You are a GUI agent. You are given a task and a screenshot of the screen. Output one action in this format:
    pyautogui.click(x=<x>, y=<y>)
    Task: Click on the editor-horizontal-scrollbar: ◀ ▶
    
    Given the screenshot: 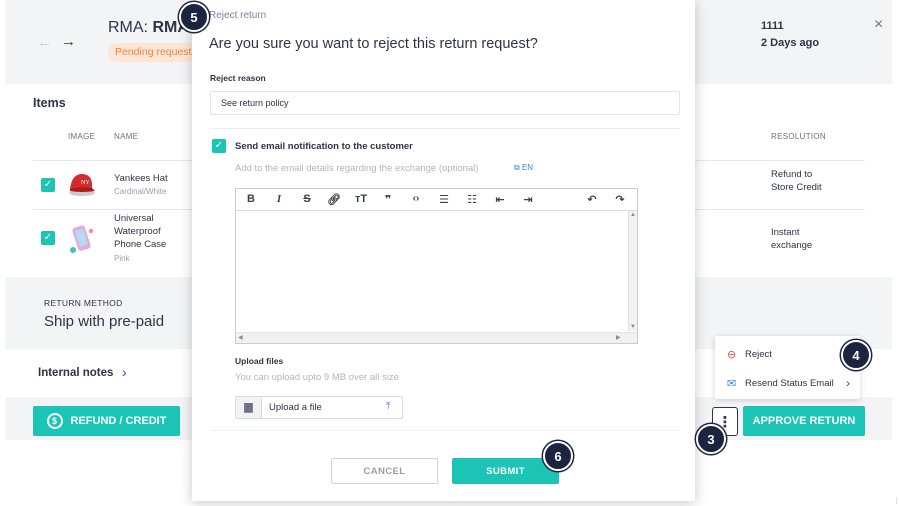 What is the action you would take?
    pyautogui.click(x=436, y=337)
    